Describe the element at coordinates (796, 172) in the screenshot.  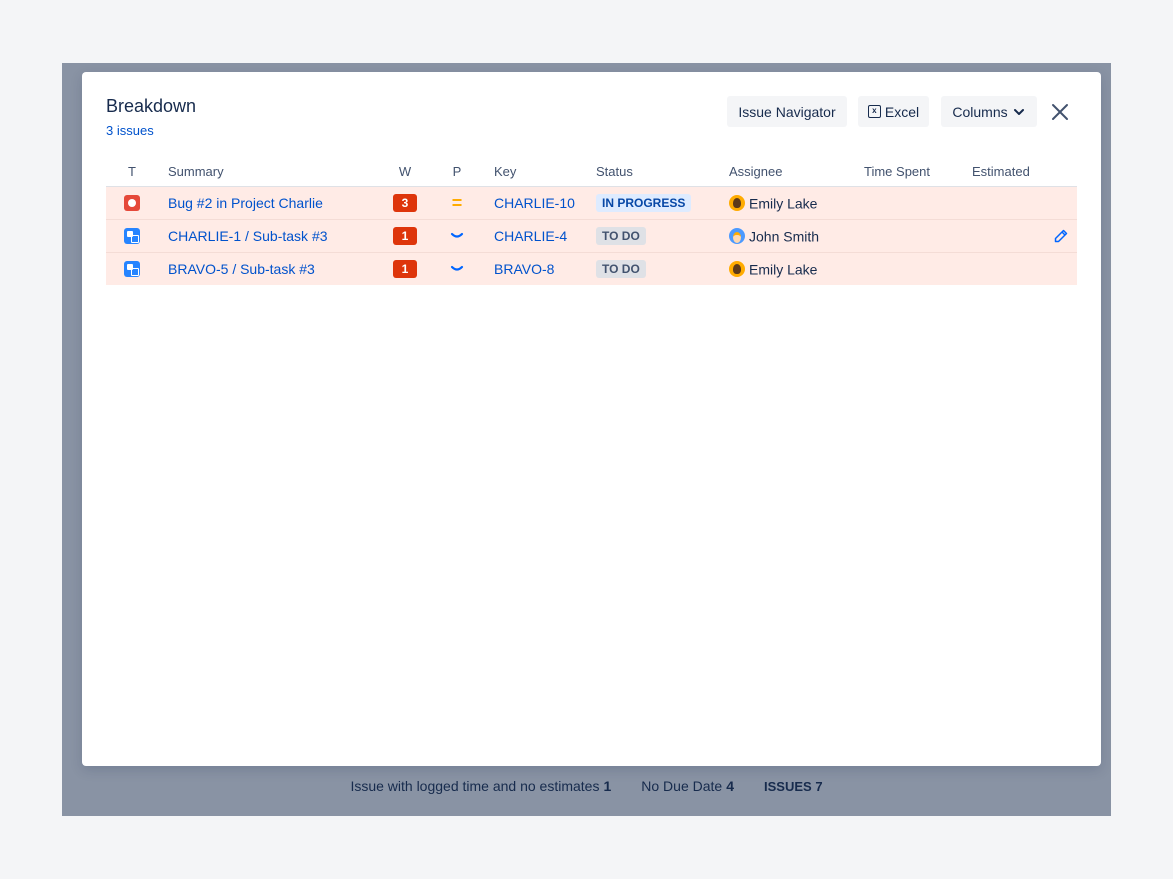
I see `col-header-assignee: Assignee` at that location.